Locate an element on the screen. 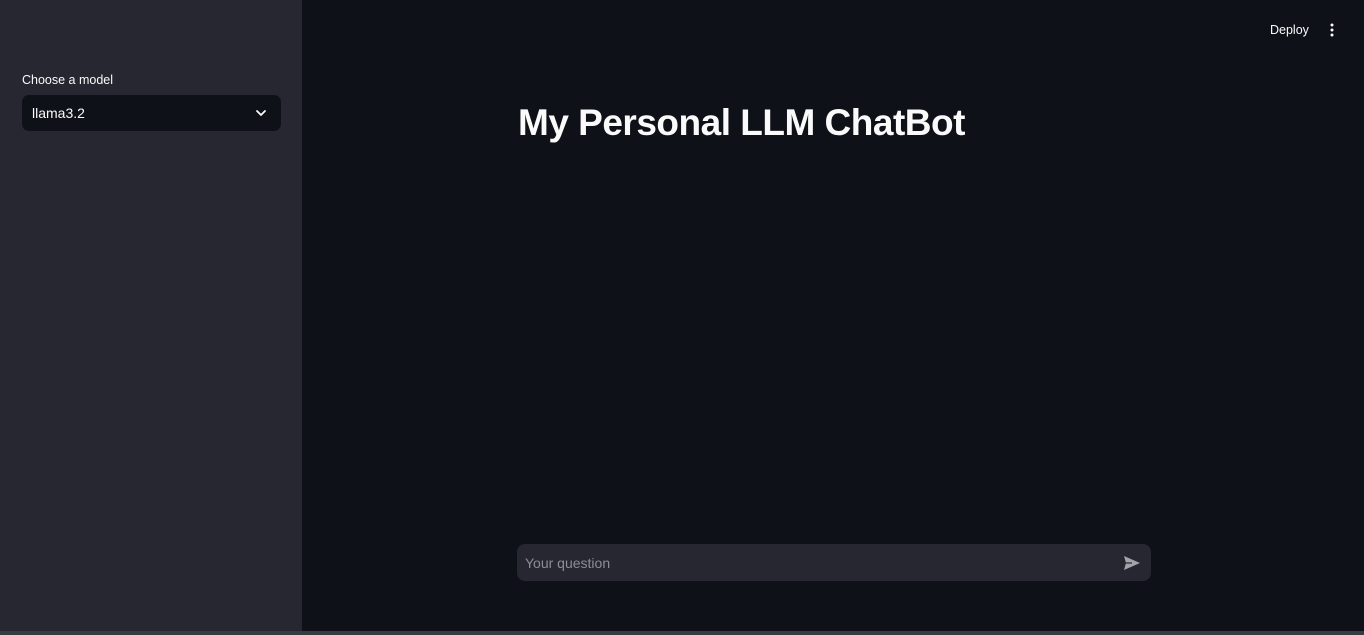 The image size is (1364, 635). kebab-menu-icon is located at coordinates (1332, 30).